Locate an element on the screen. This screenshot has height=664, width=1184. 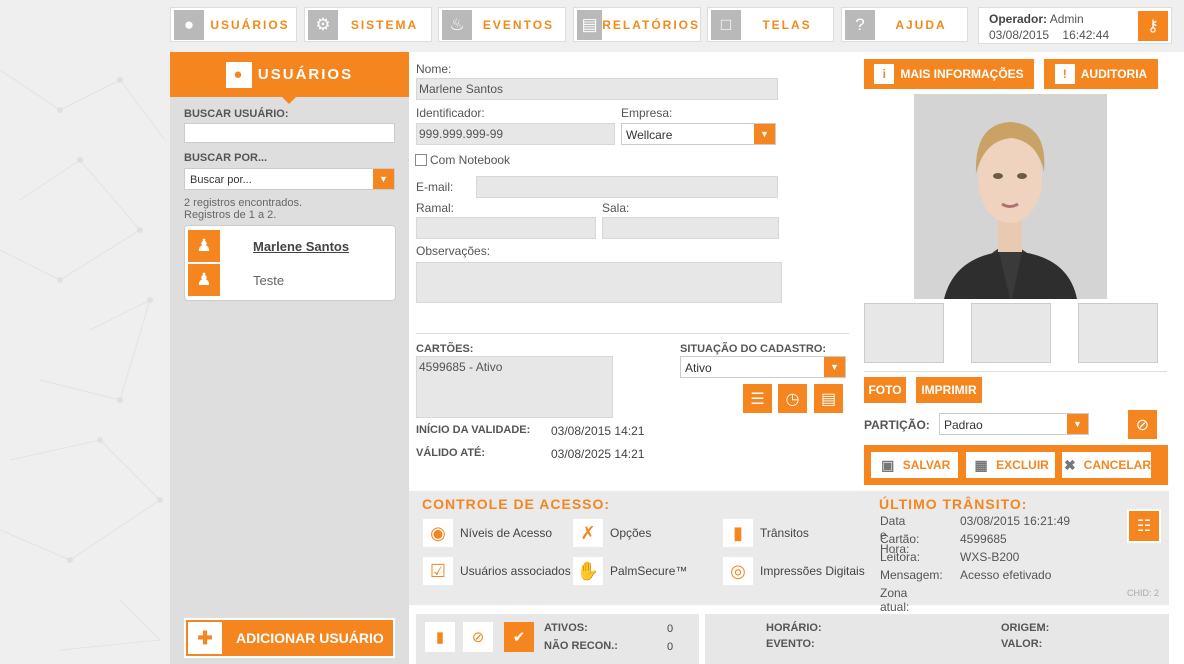
user-name: Teste is located at coordinates (268, 280).